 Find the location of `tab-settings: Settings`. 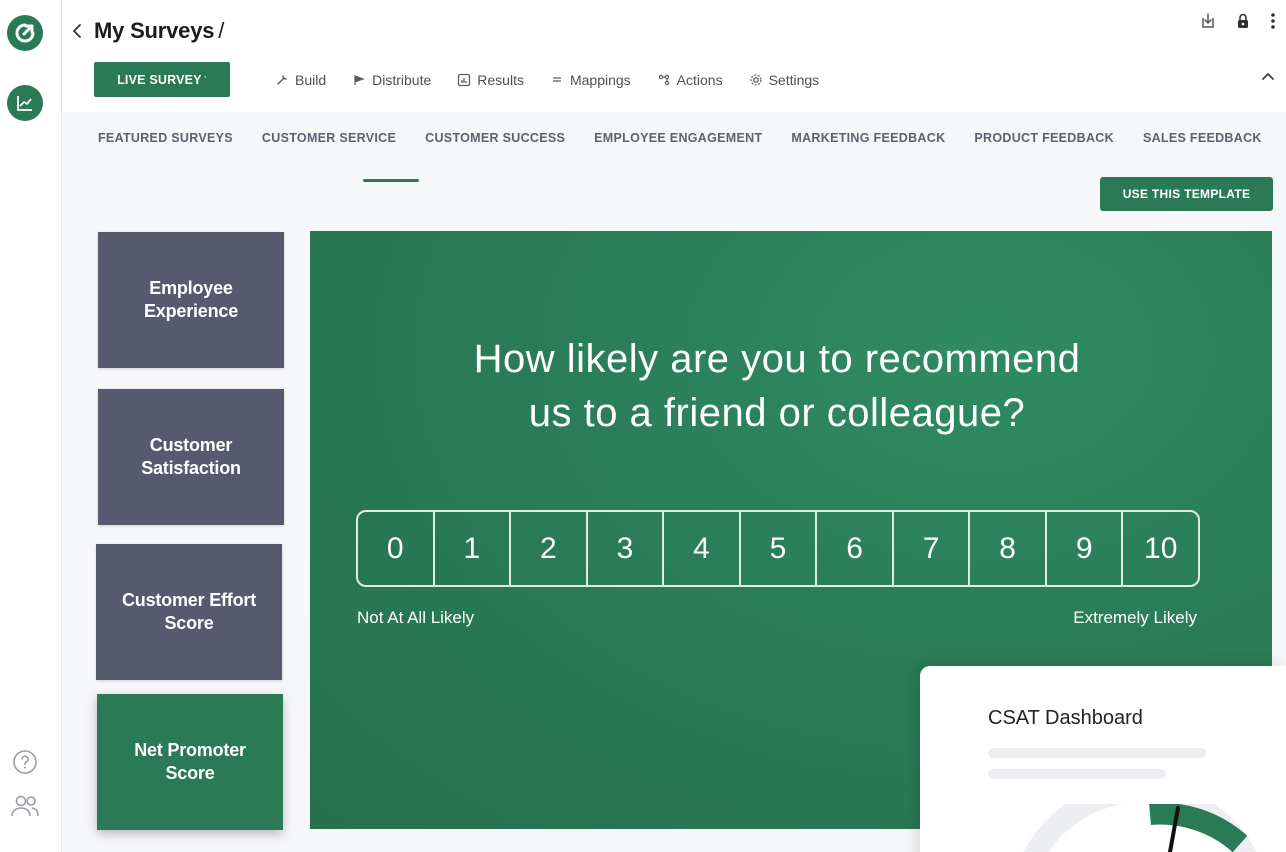

tab-settings: Settings is located at coordinates (784, 80).